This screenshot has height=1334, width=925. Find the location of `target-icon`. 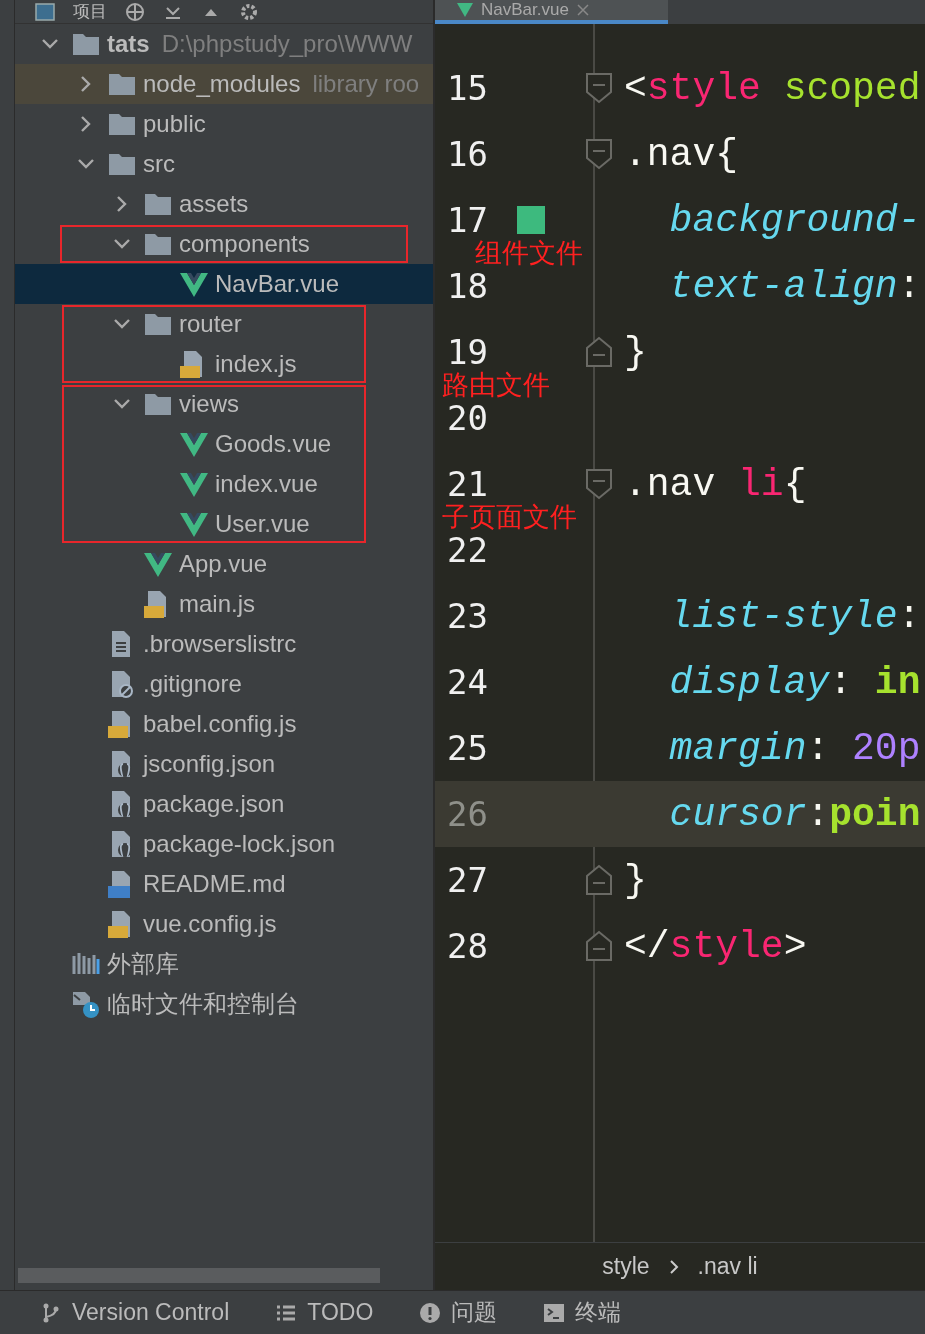

target-icon is located at coordinates (135, 11).